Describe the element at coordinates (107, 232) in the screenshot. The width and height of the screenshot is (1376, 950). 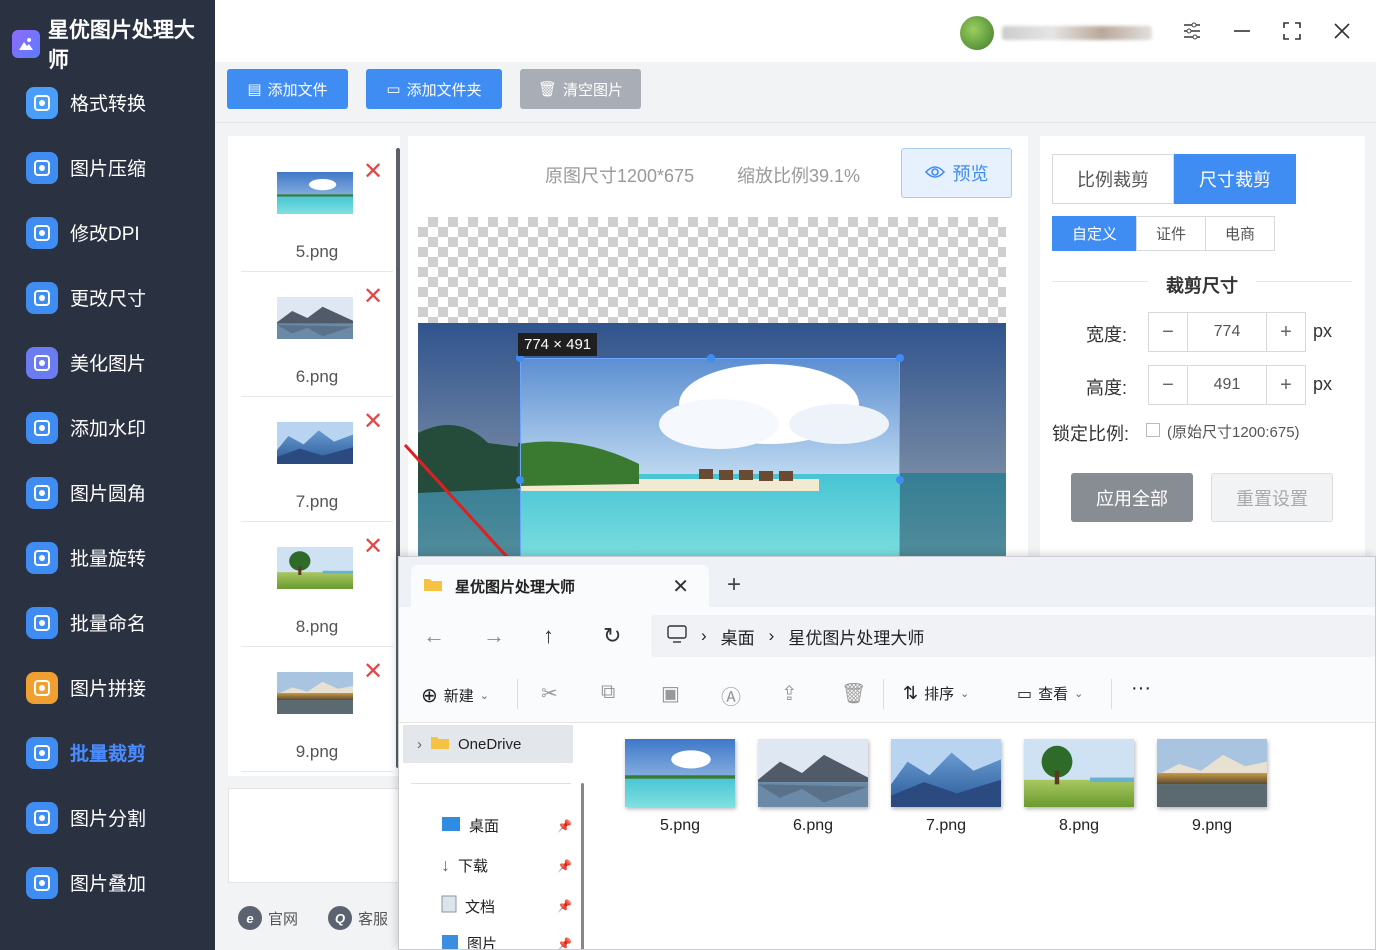
I see `sidebar-item-dpi: 修改DPI` at that location.